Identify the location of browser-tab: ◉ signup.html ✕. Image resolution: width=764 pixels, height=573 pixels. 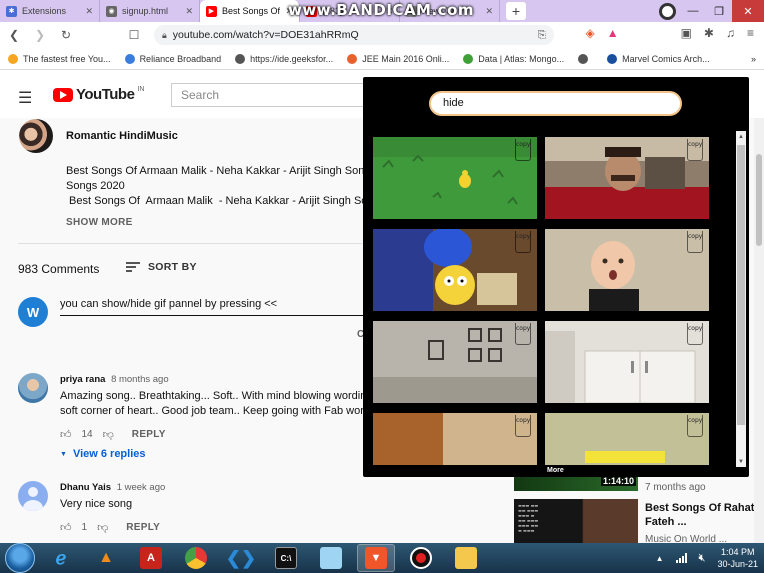
(150, 11).